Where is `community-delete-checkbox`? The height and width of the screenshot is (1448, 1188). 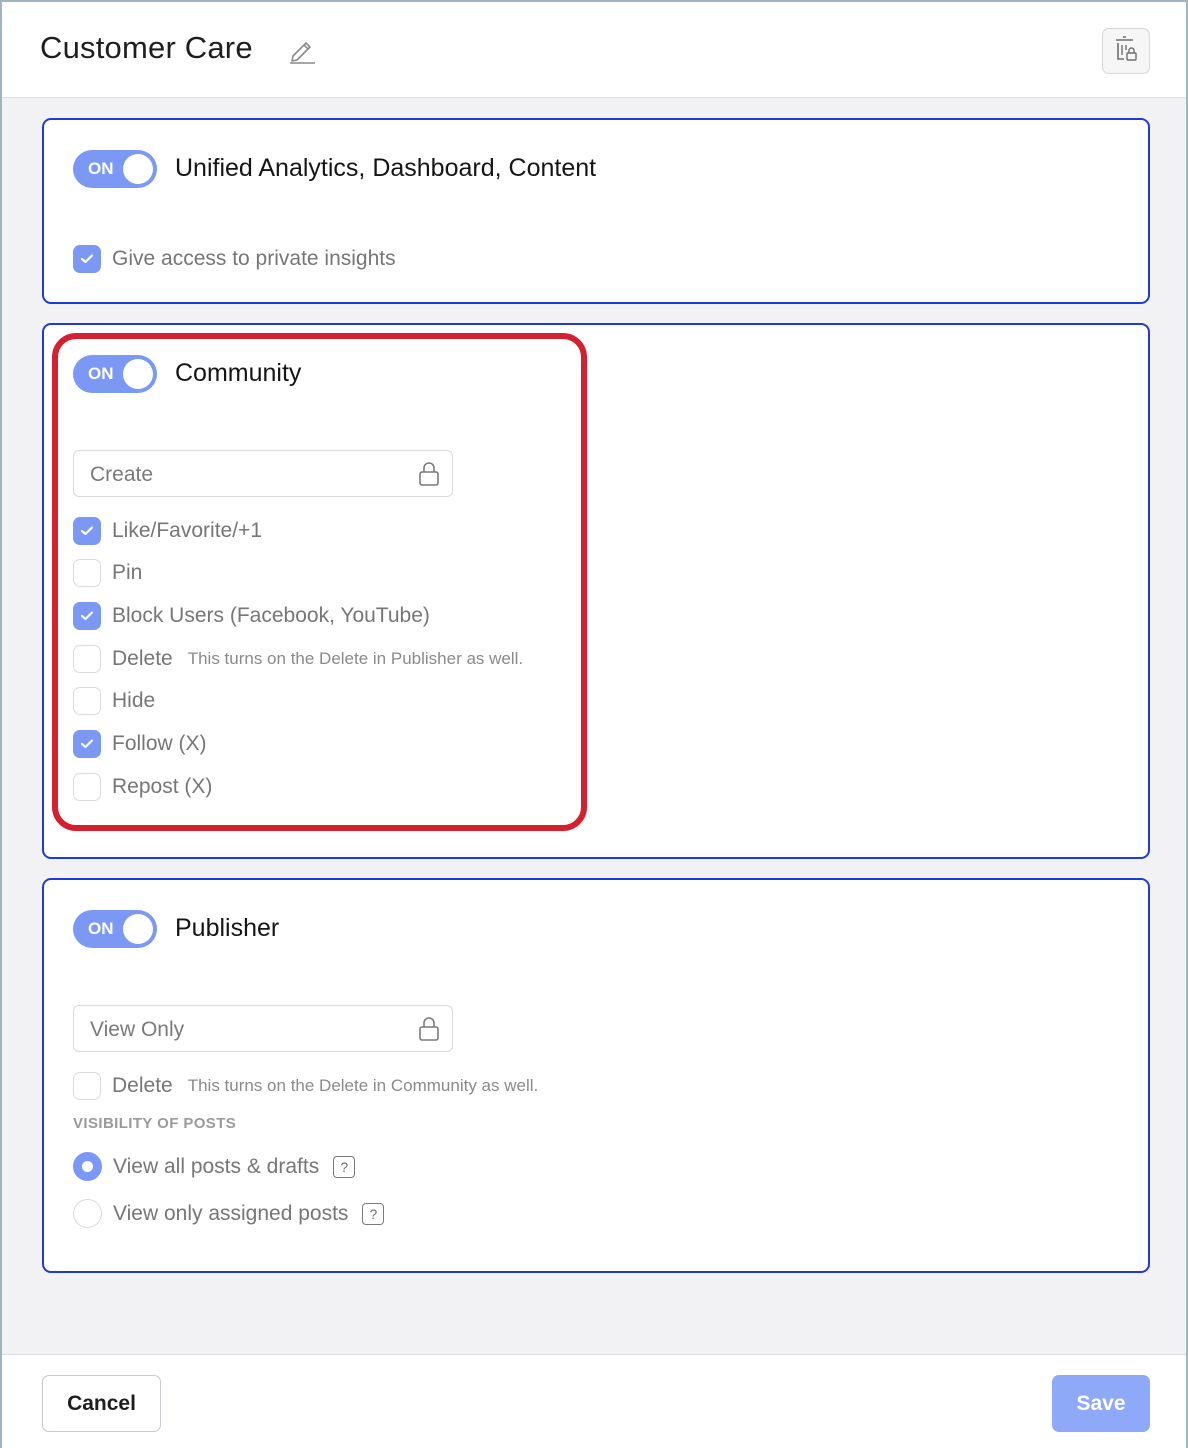 community-delete-checkbox is located at coordinates (87, 659).